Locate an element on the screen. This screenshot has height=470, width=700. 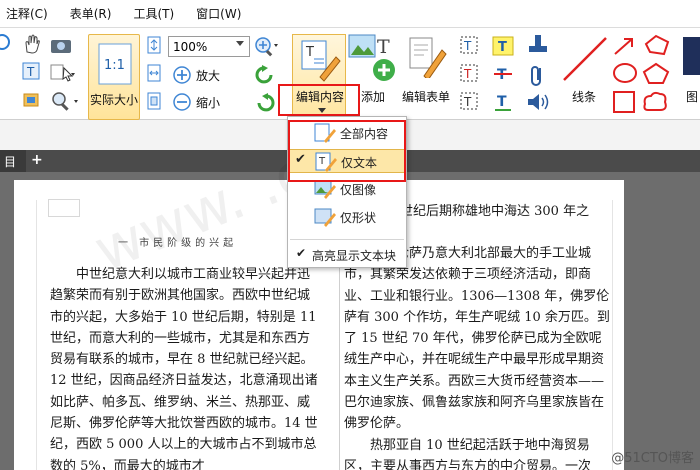
edit-content-label: 编辑内容 is located at coordinates (320, 96).